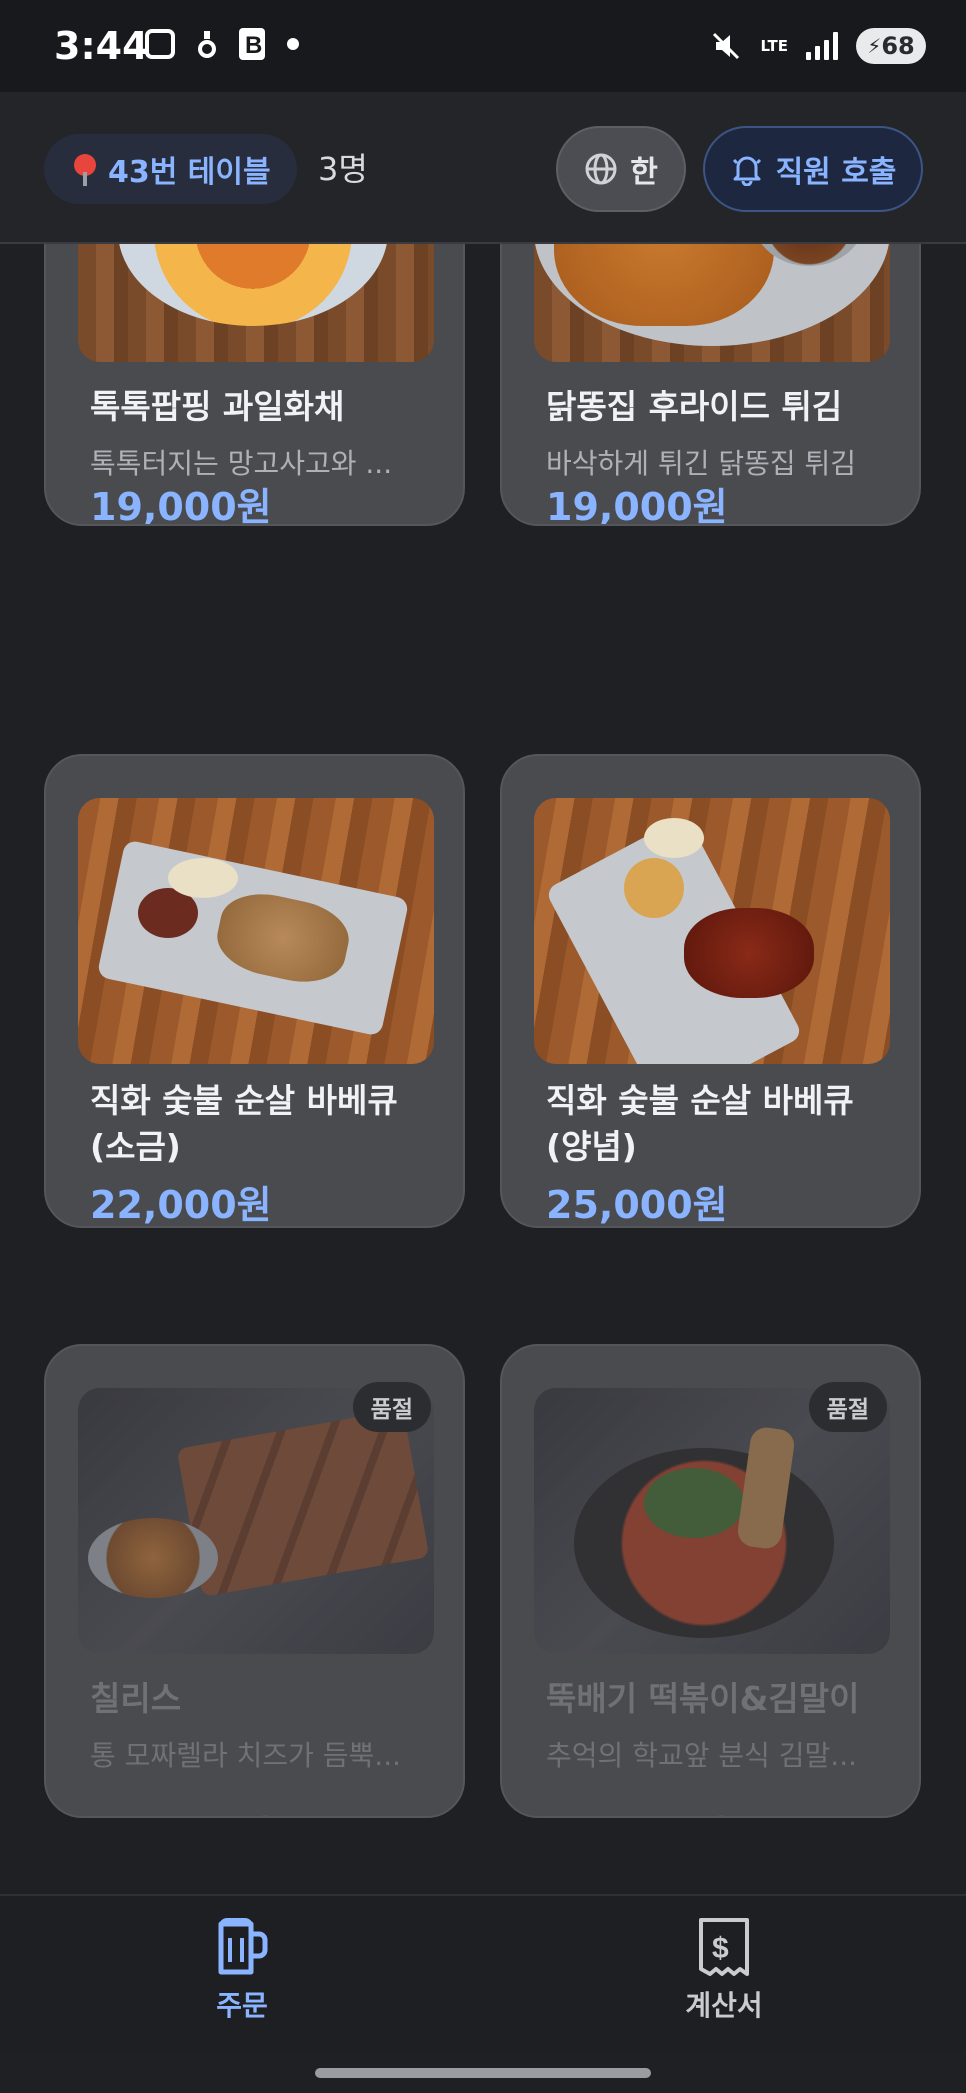  What do you see at coordinates (217, 406) in the screenshot?
I see `menu-name: 톡톡팝핑 과일화채` at bounding box center [217, 406].